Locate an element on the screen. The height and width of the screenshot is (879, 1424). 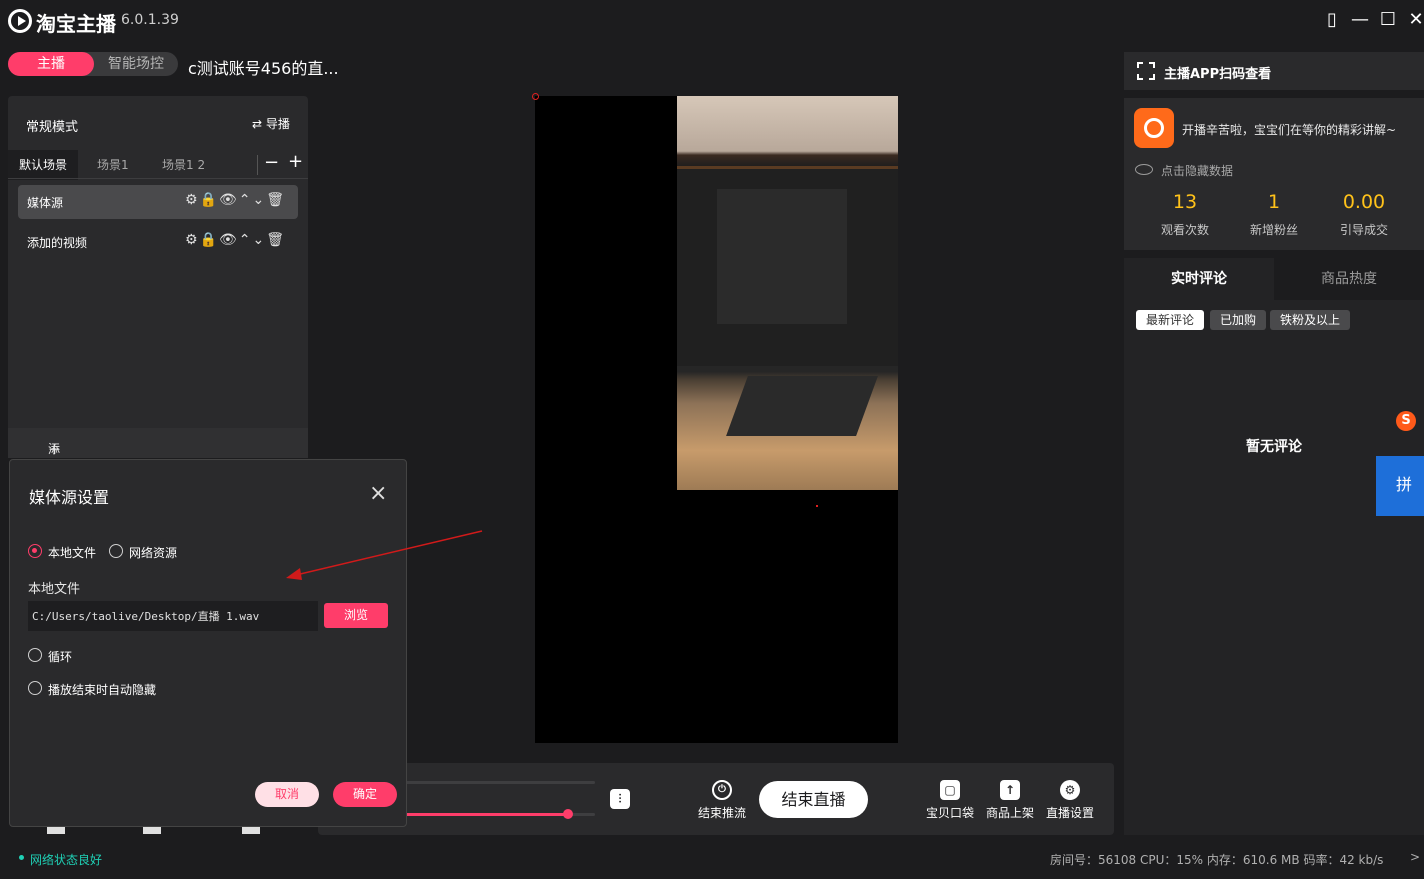
product-launch-button: ↑ 商品上架 is located at coordinates (1010, 800).